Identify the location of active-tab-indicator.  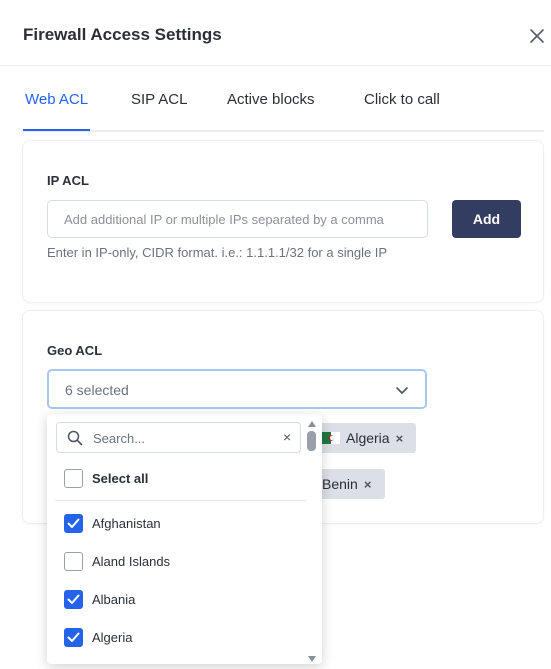
(56, 130).